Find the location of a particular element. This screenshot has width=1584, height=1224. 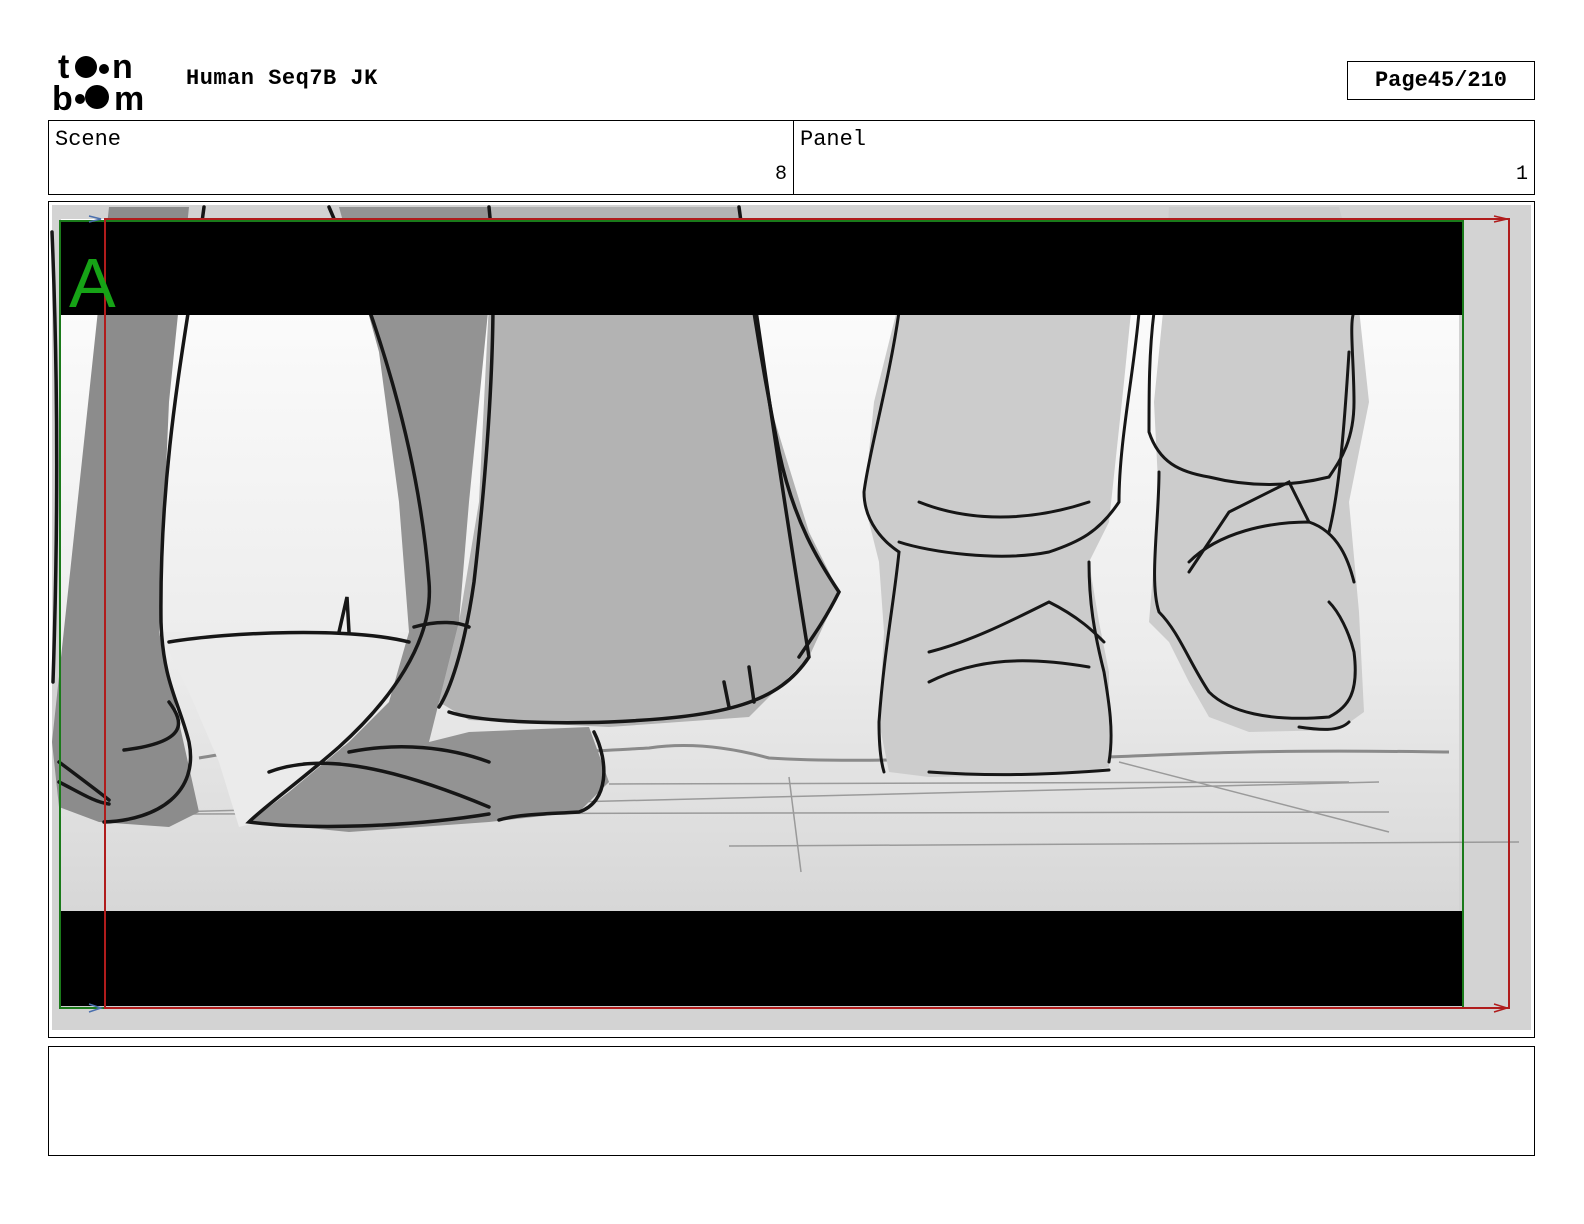

page-label: Page is located at coordinates (1401, 80).